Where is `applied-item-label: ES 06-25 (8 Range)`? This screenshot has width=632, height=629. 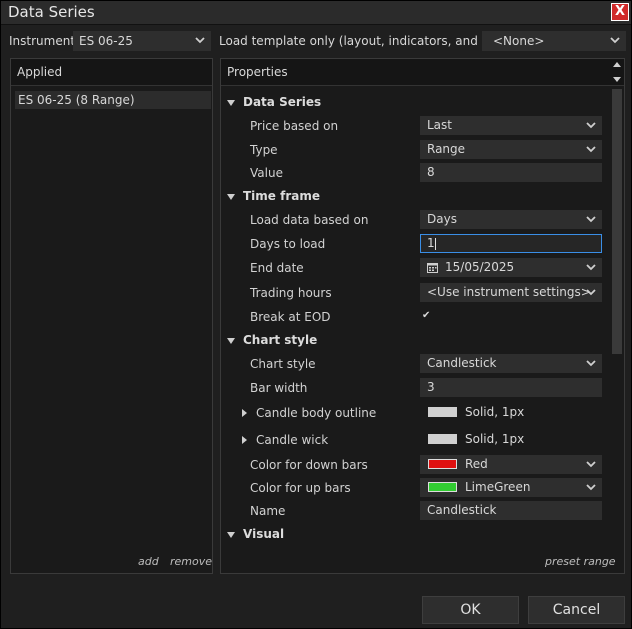
applied-item-label: ES 06-25 (8 Range) is located at coordinates (76, 100).